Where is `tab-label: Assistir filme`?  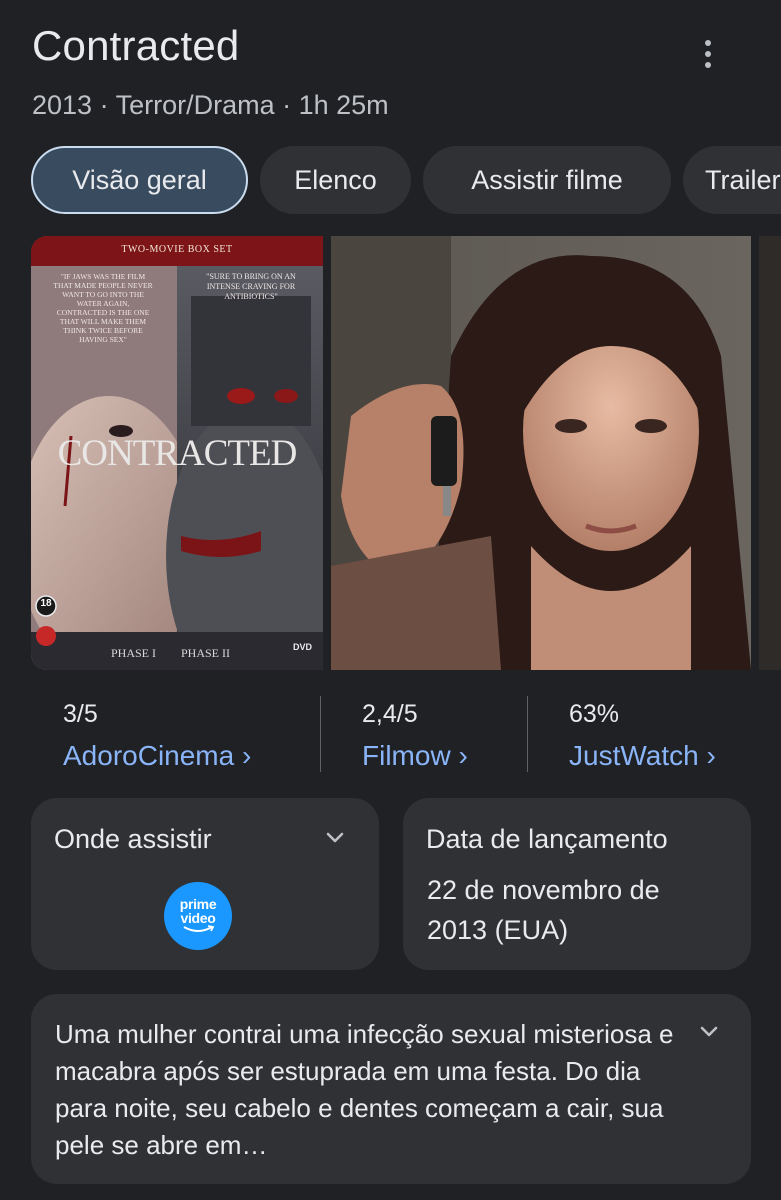 tab-label: Assistir filme is located at coordinates (547, 179).